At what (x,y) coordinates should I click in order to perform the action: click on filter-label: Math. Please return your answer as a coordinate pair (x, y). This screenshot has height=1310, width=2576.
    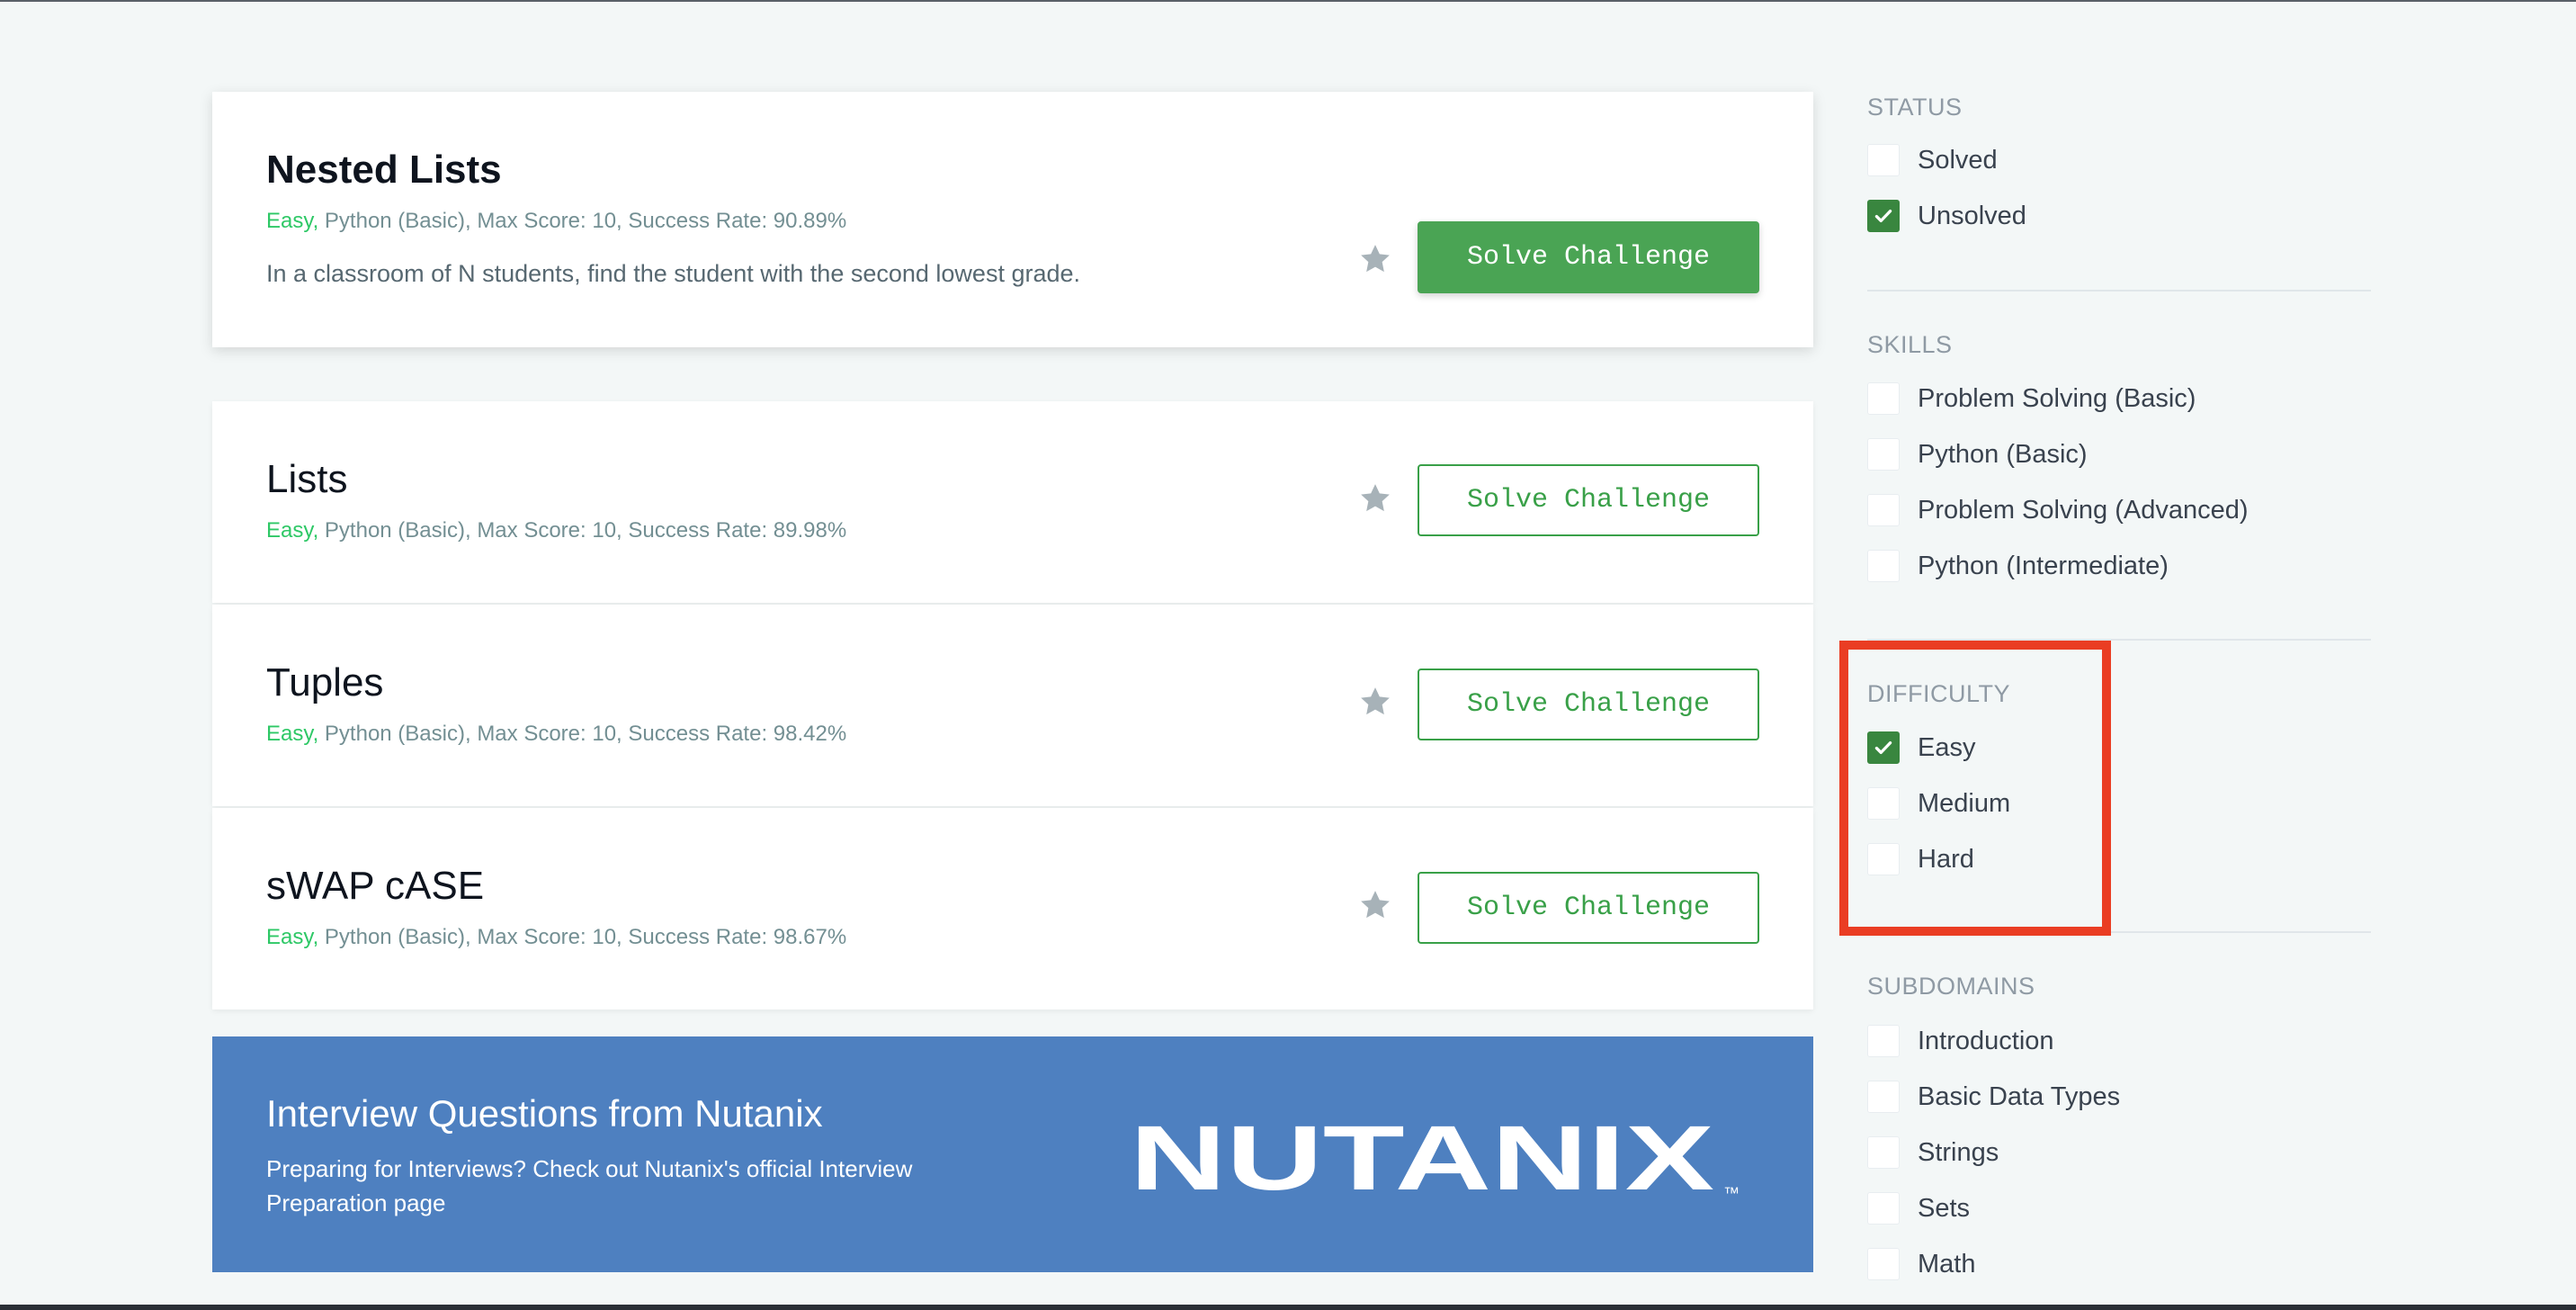
    Looking at the image, I should click on (1947, 1264).